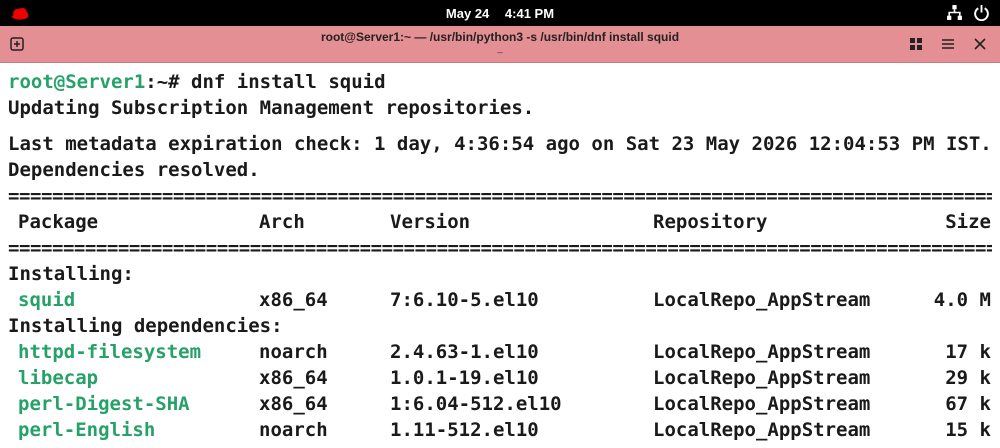 This screenshot has height=448, width=1000. What do you see at coordinates (968, 378) in the screenshot?
I see `package-size: 29 k` at bounding box center [968, 378].